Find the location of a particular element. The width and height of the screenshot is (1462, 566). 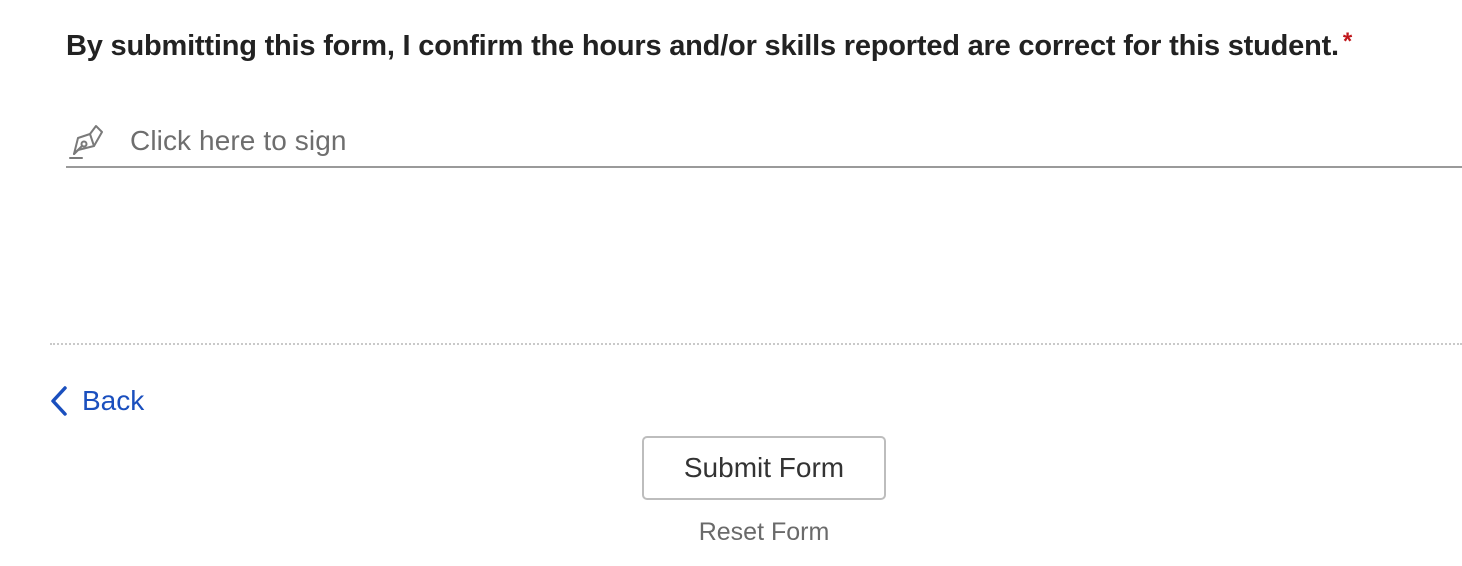

section-divider is located at coordinates (756, 344).